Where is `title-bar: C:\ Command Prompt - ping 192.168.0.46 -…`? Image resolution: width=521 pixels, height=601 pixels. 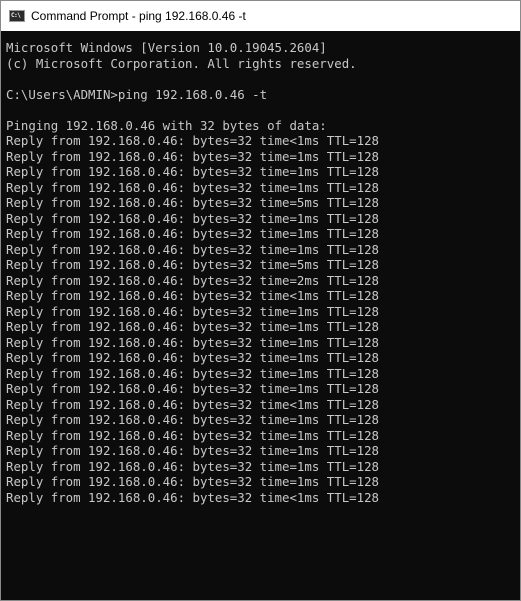
title-bar: C:\ Command Prompt - ping 192.168.0.46 -… is located at coordinates (260, 16).